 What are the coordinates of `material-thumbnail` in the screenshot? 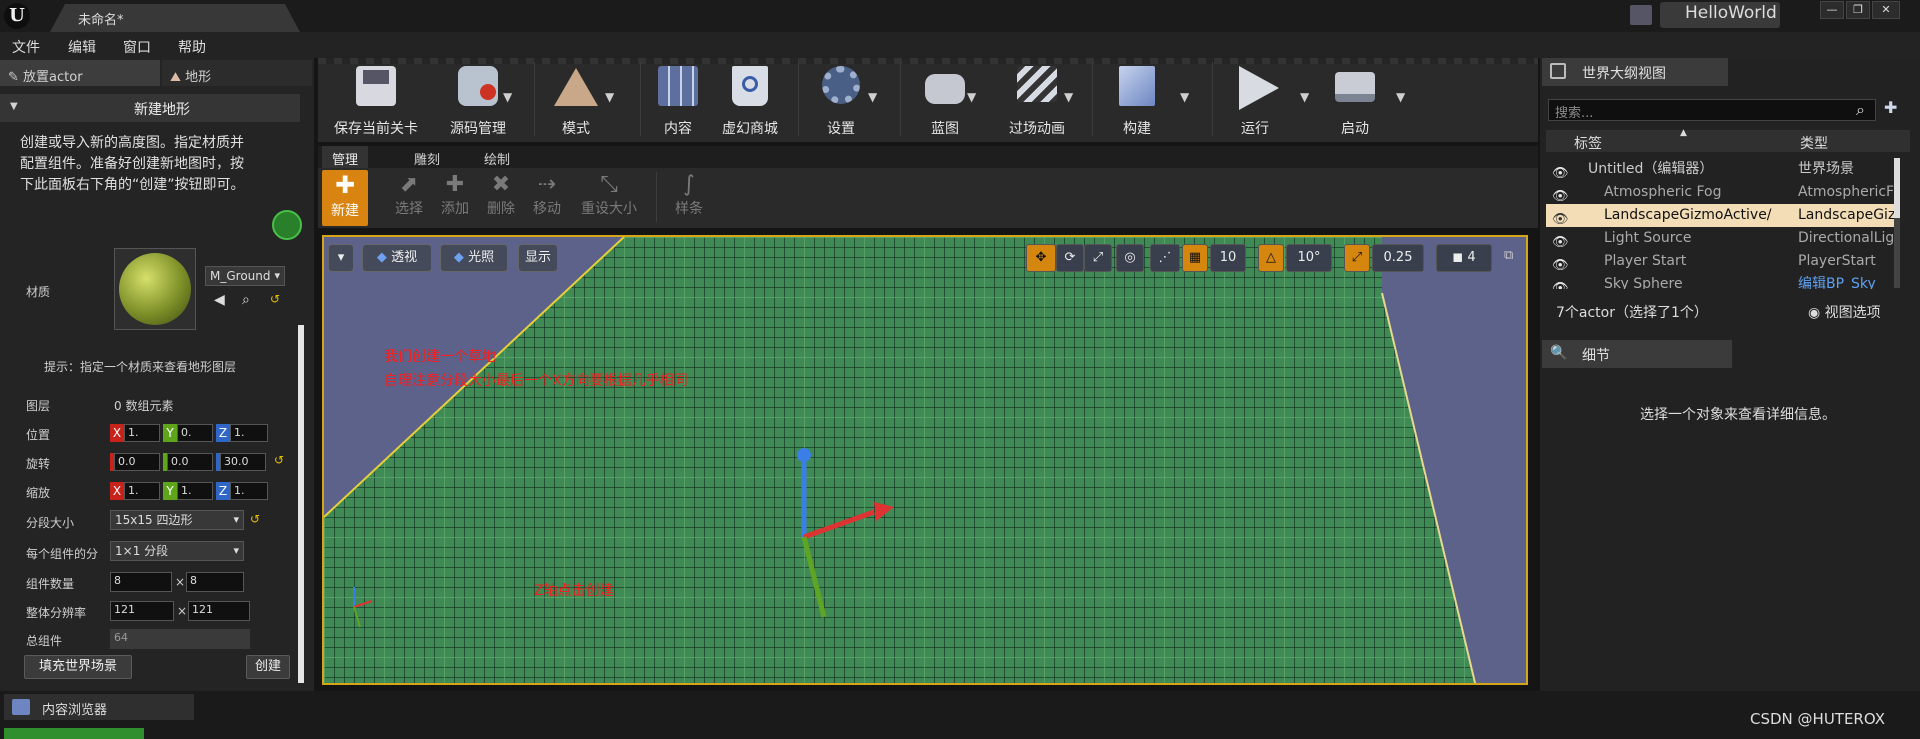 It's located at (155, 289).